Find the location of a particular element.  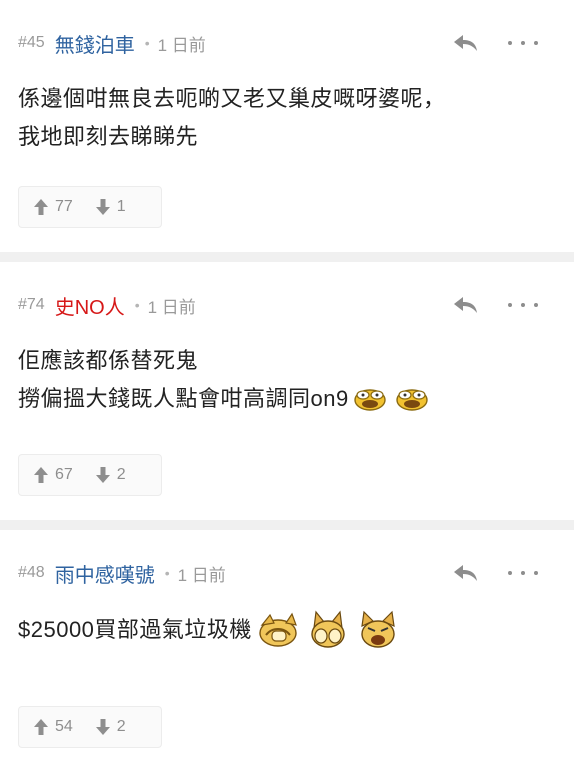

comment-body: 佢應該都係替死鬼 撈偏搵大錢既人點會咁高調同on9 is located at coordinates (223, 380).